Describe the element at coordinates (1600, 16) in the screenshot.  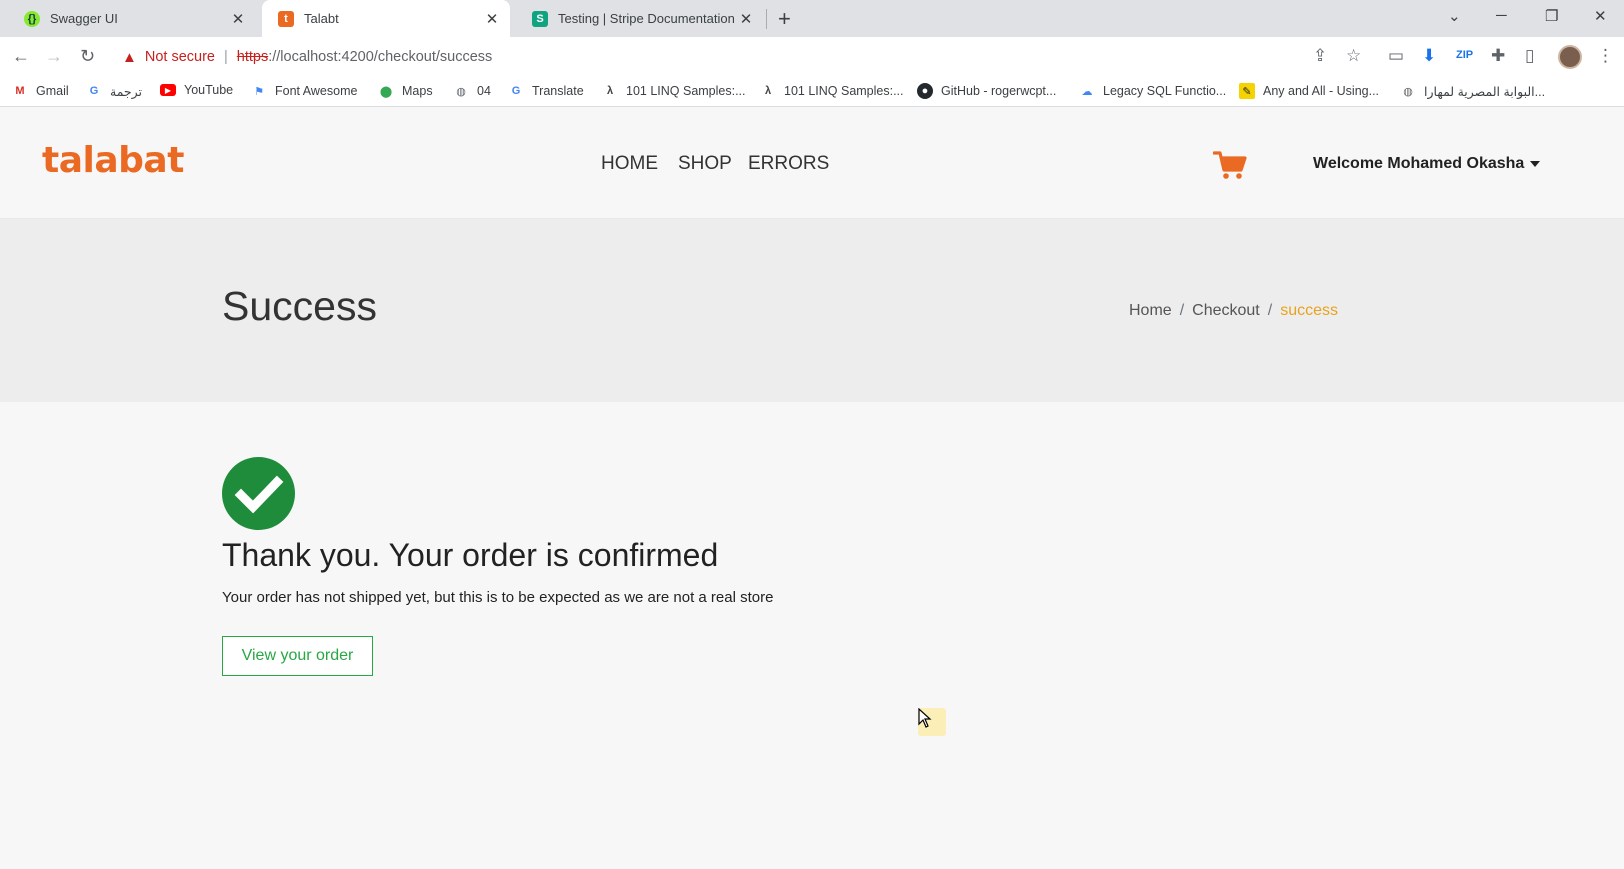
I see `window-close-icon: ✕` at that location.